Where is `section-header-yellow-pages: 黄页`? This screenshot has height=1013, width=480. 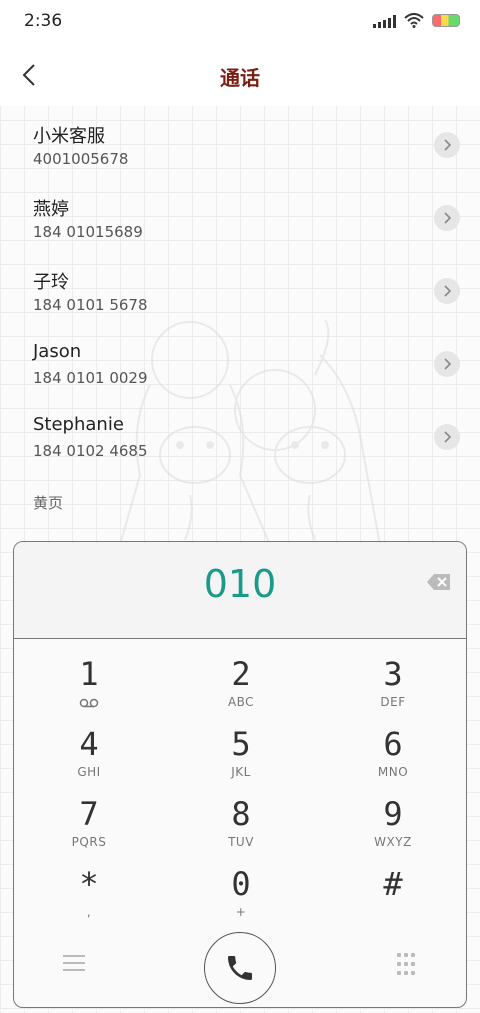
section-header-yellow-pages: 黄页 is located at coordinates (48, 503).